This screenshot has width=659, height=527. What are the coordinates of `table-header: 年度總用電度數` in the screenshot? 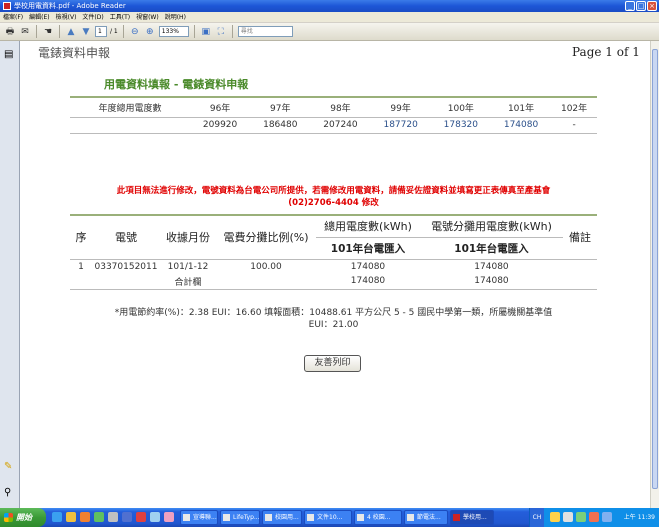 It's located at (130, 107).